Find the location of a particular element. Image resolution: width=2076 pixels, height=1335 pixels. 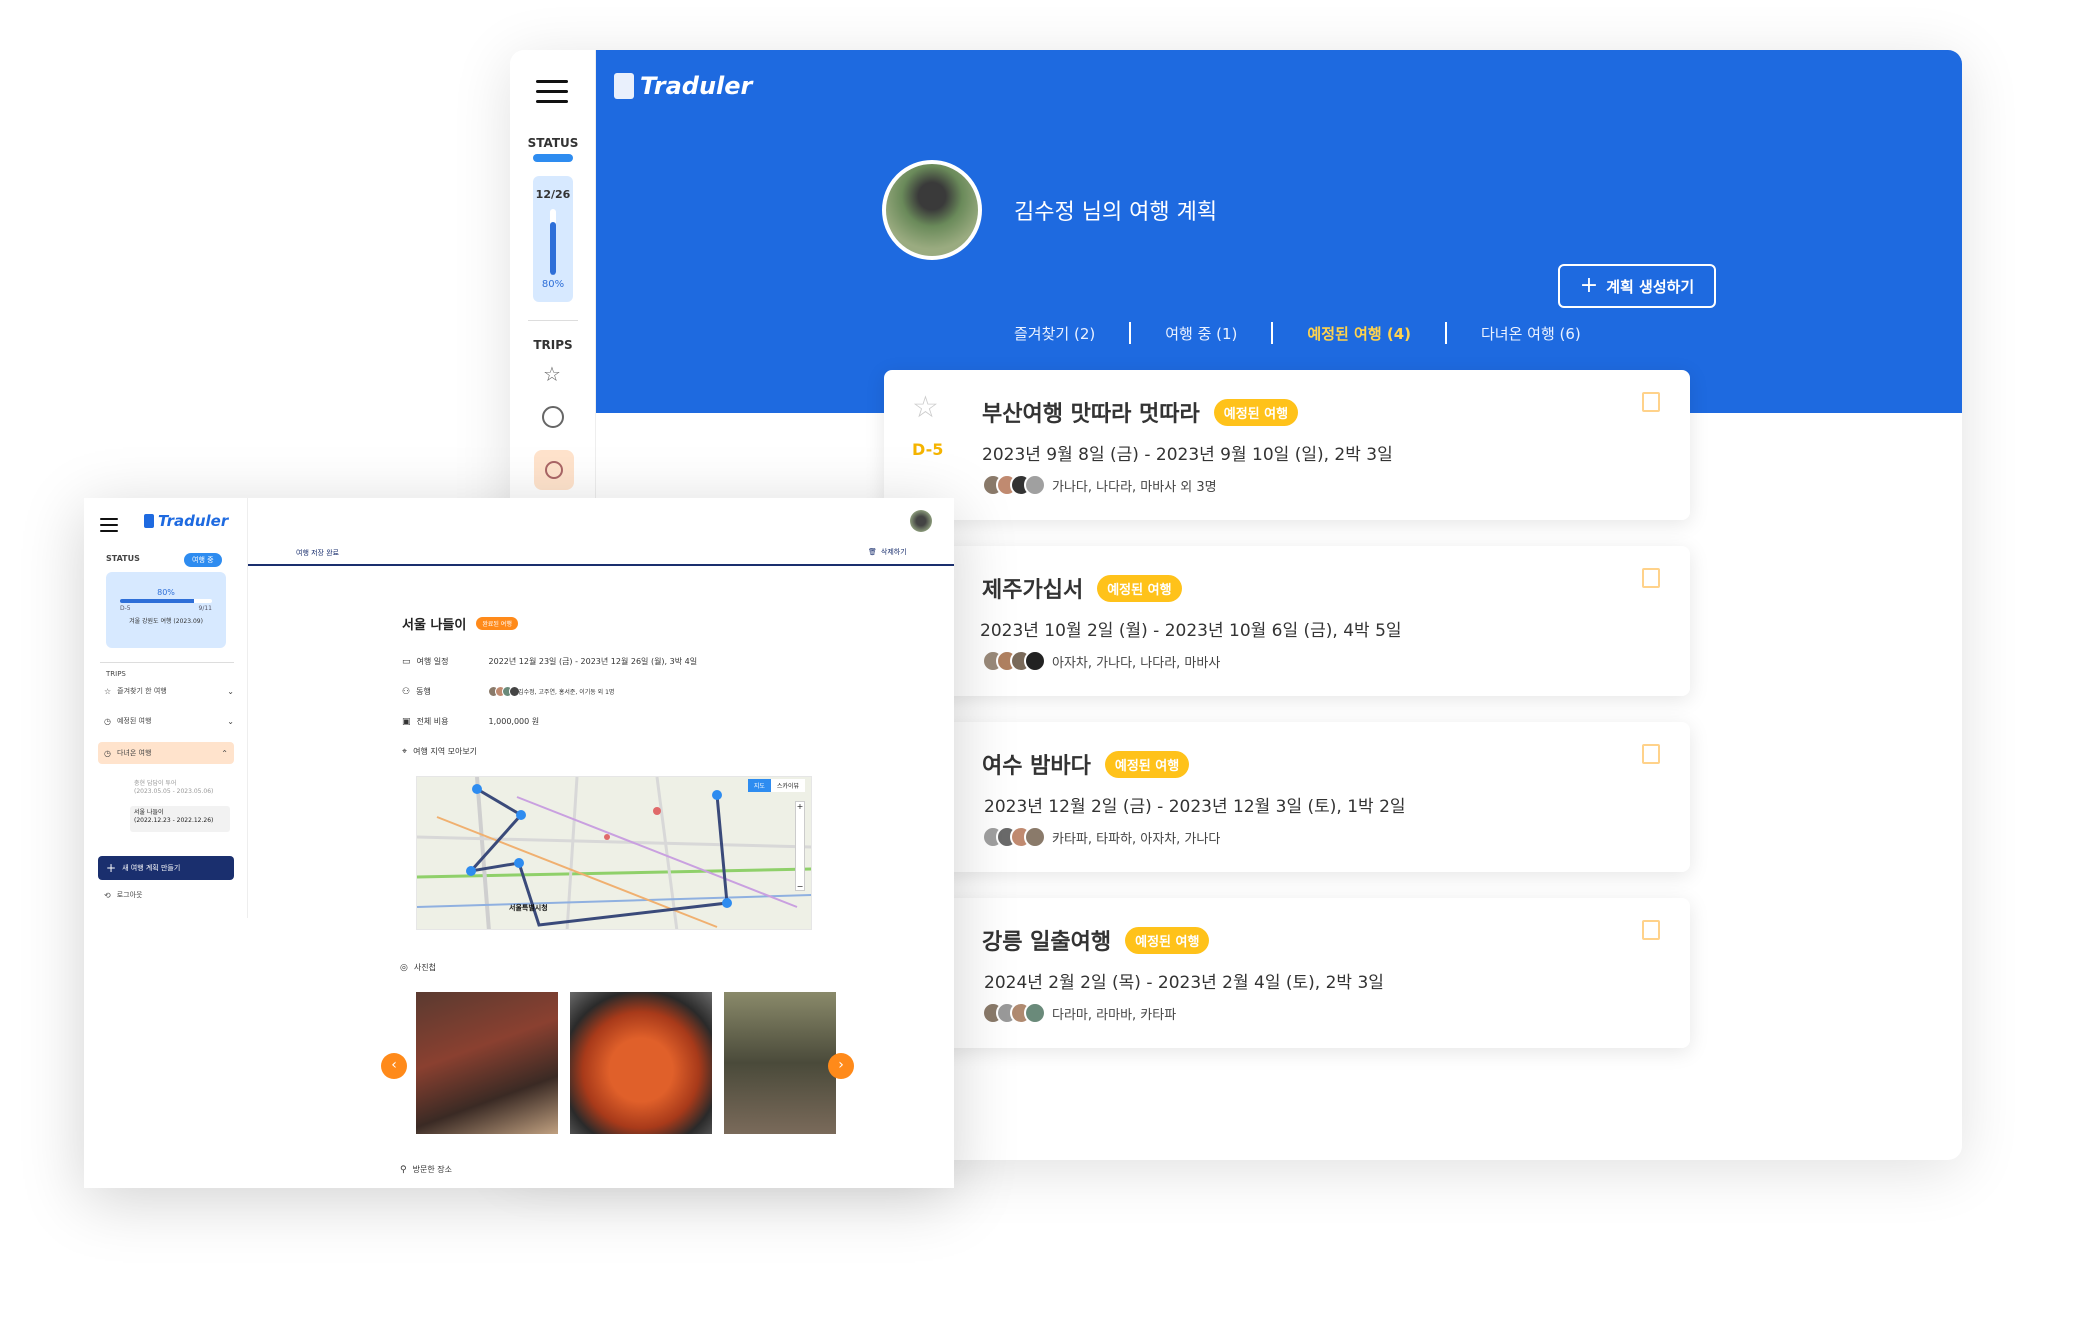

nav-past-label: 다녀온 여행 is located at coordinates (134, 753).